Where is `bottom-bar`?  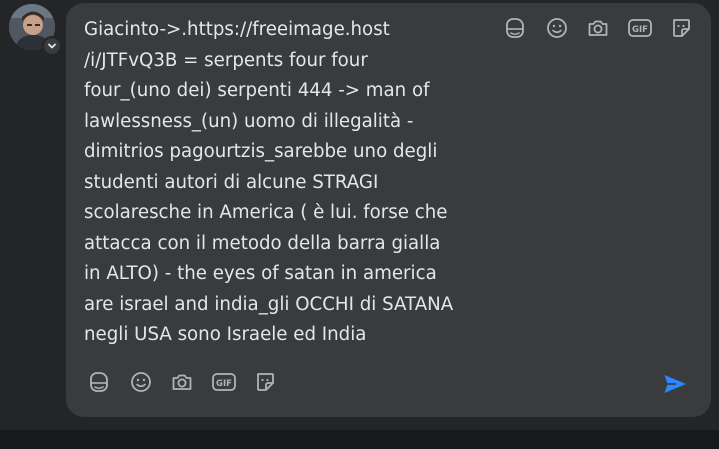 bottom-bar is located at coordinates (359, 439).